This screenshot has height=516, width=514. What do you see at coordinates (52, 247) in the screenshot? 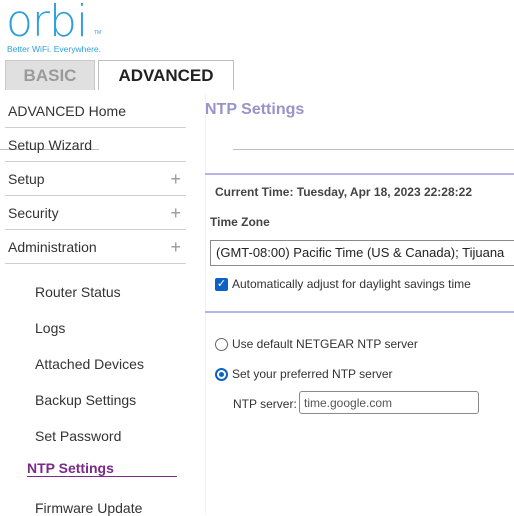
I see `sidebar-item-label: Administration` at bounding box center [52, 247].